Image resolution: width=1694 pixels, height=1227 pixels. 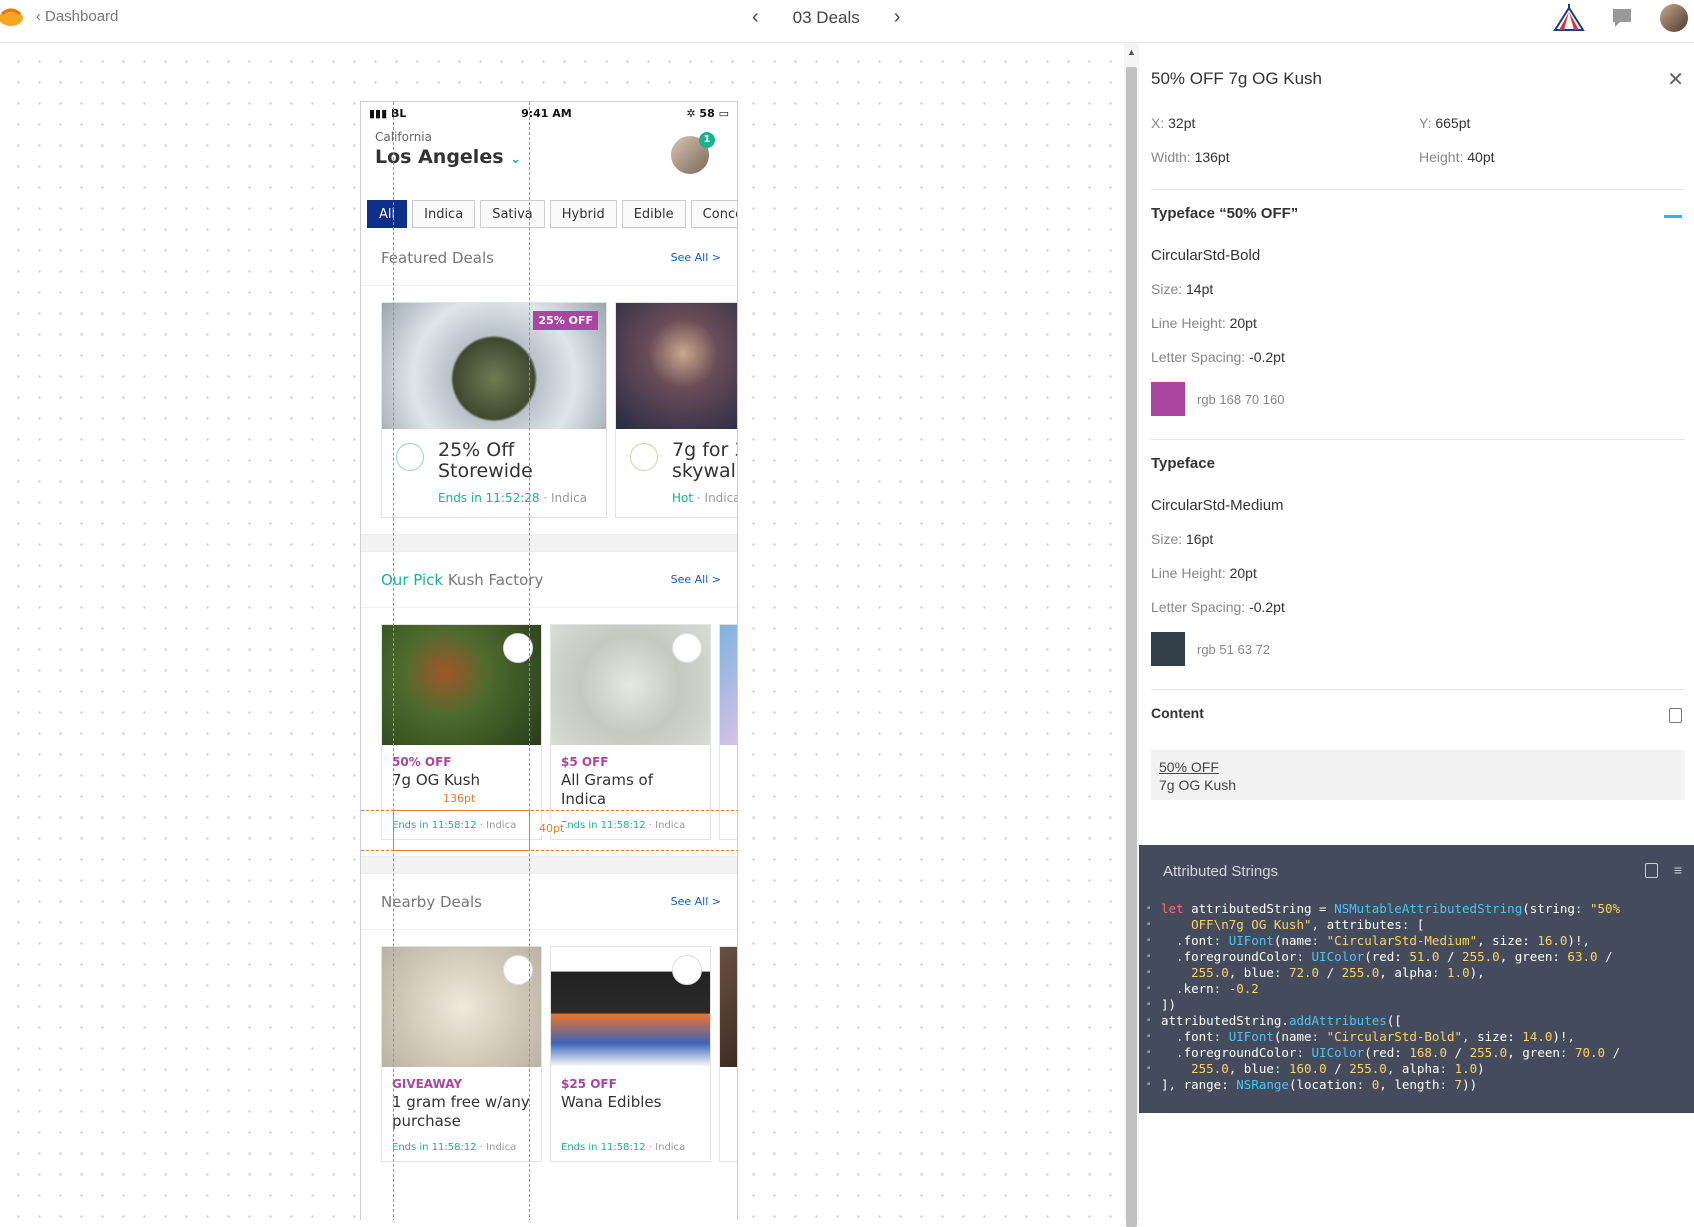 I want to click on size-label: Size:, so click(x=1167, y=289).